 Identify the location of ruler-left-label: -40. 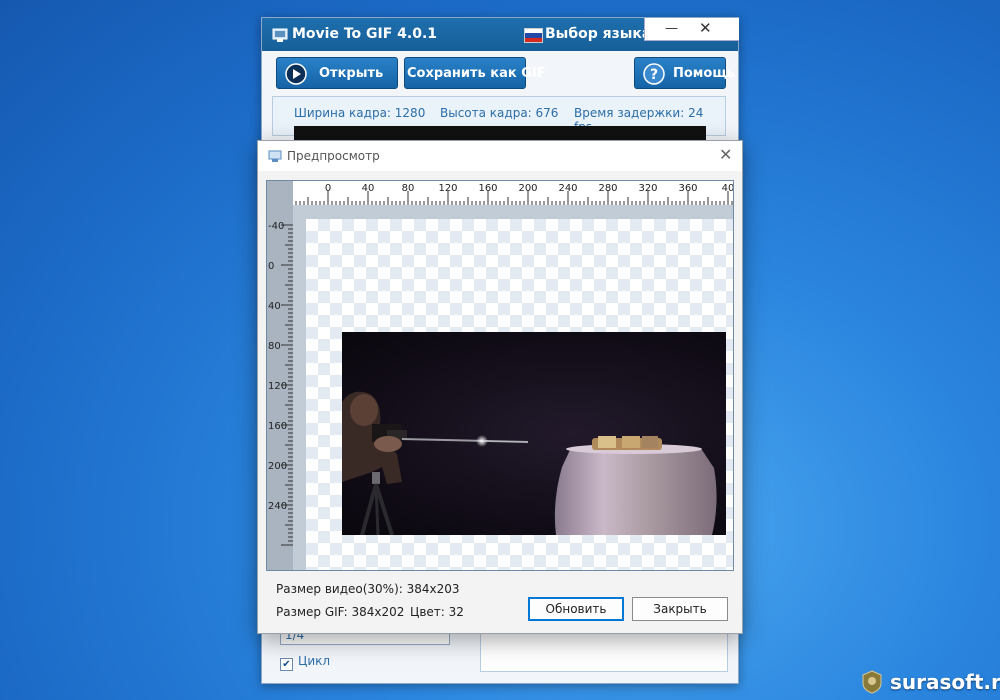
(276, 226).